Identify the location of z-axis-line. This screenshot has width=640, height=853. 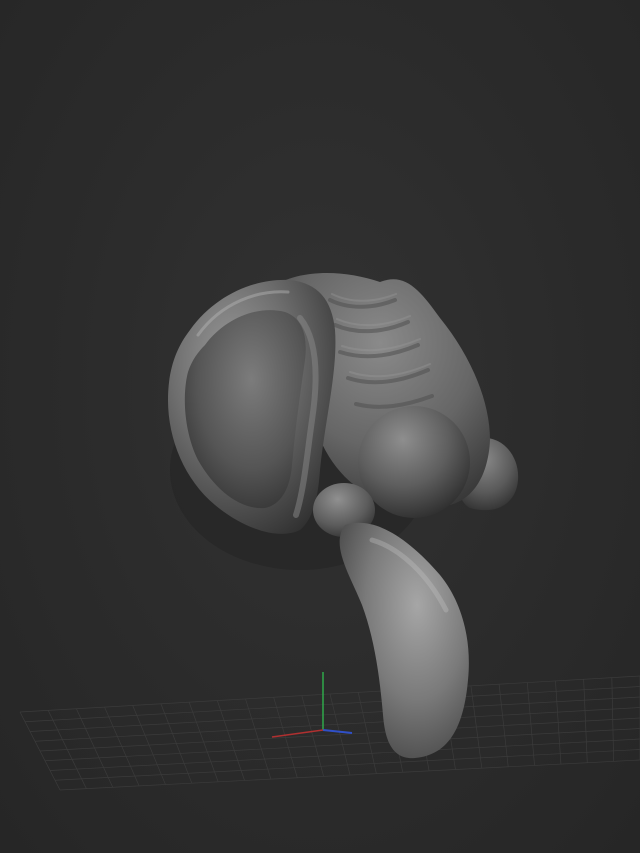
(337, 731).